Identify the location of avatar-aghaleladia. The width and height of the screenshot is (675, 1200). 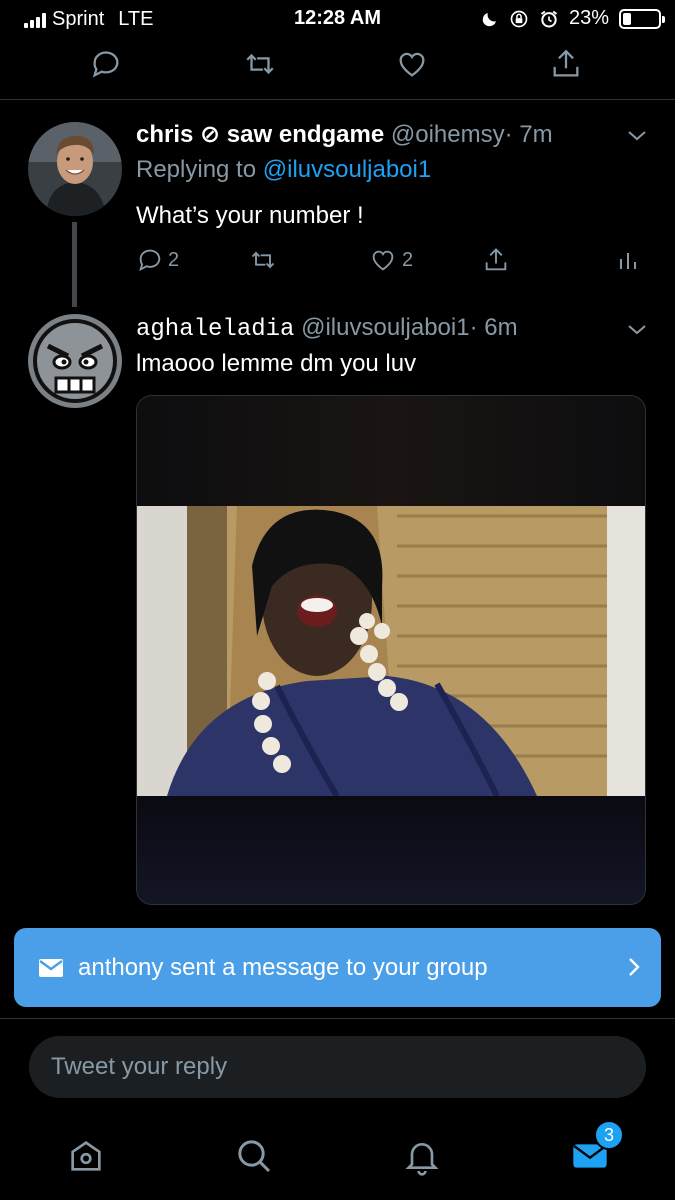
(75, 361).